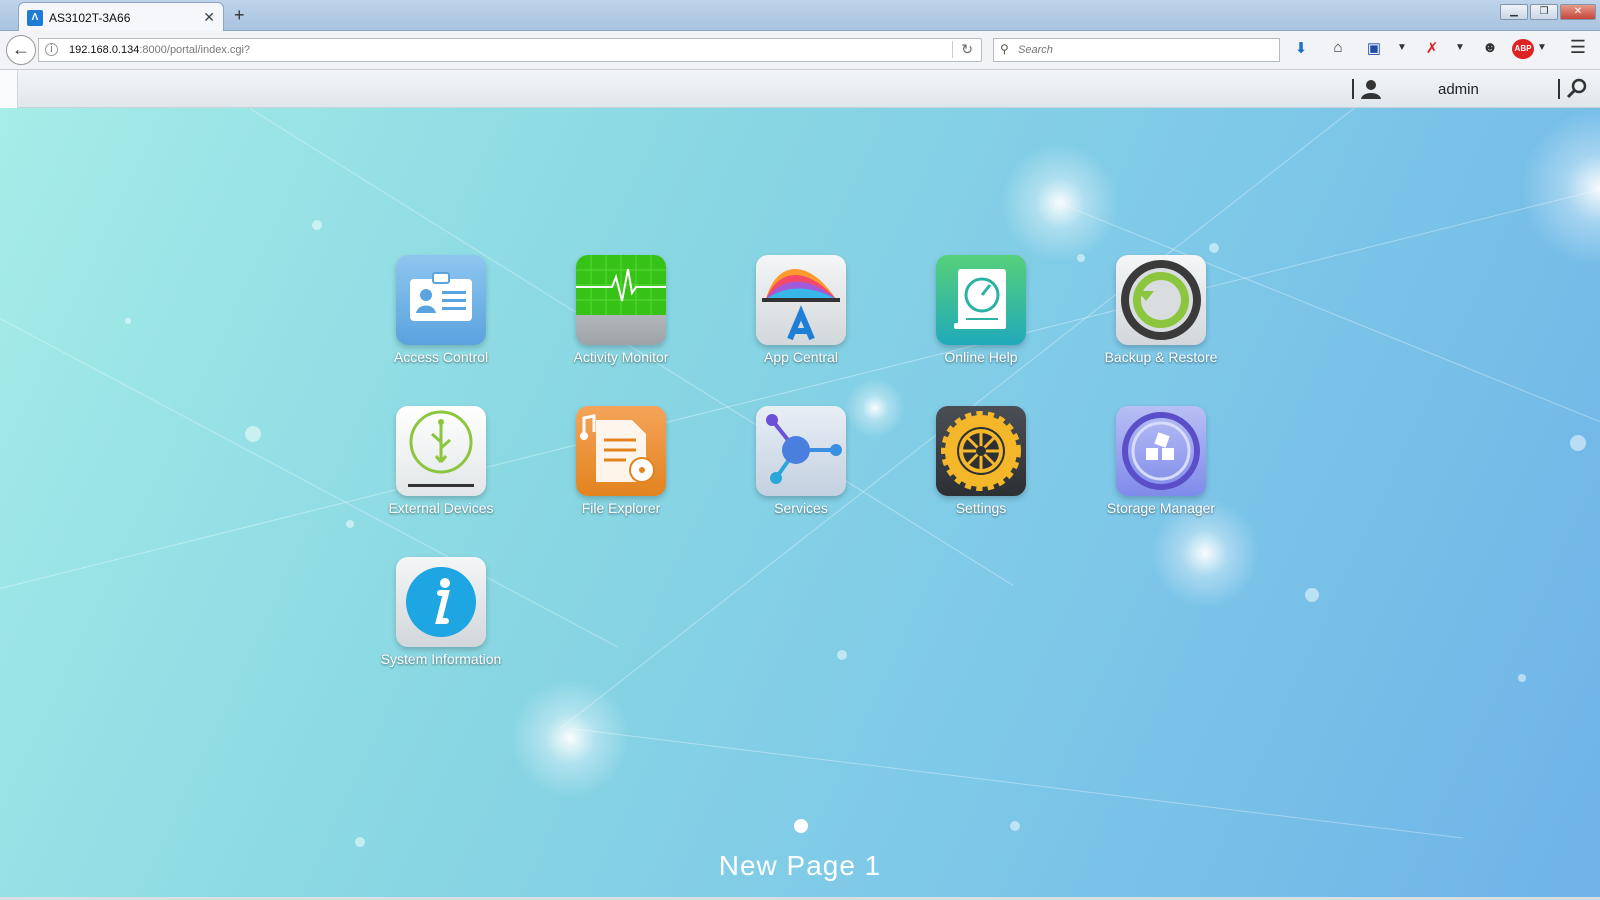 The height and width of the screenshot is (900, 1600). I want to click on home-icon: ⌂, so click(1338, 47).